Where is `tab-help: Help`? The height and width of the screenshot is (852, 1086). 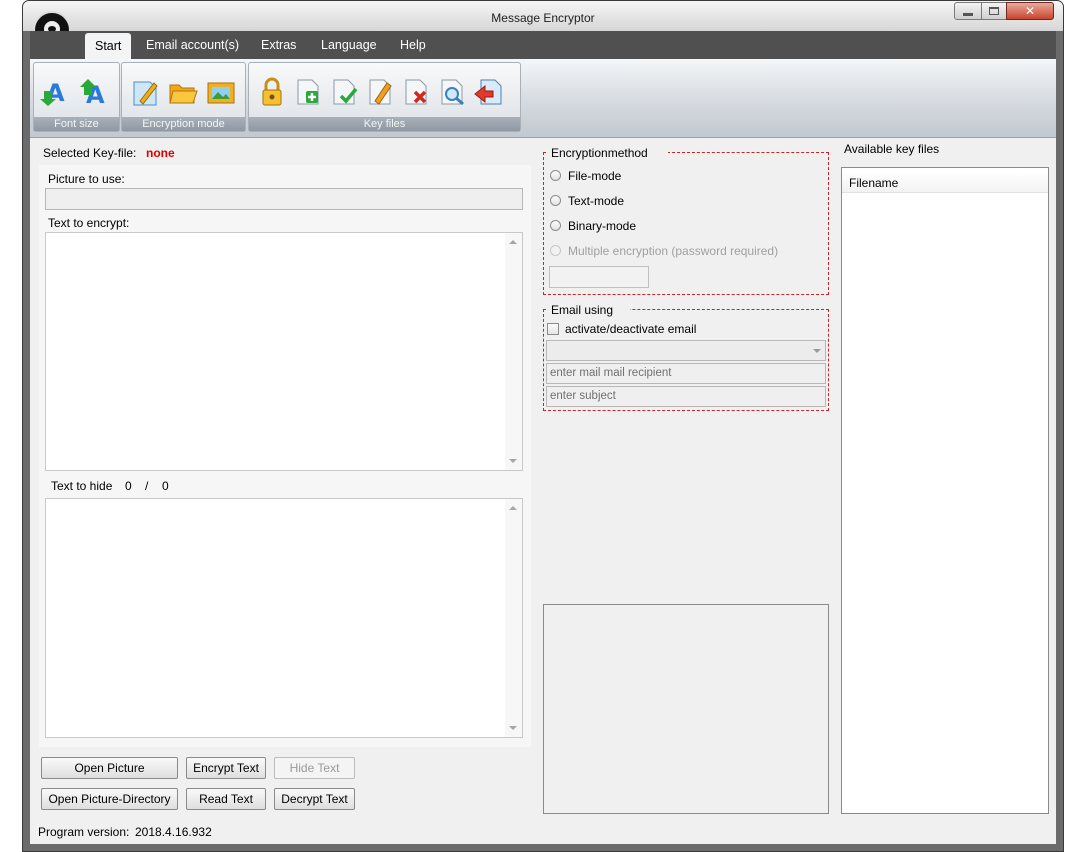
tab-help: Help is located at coordinates (413, 45).